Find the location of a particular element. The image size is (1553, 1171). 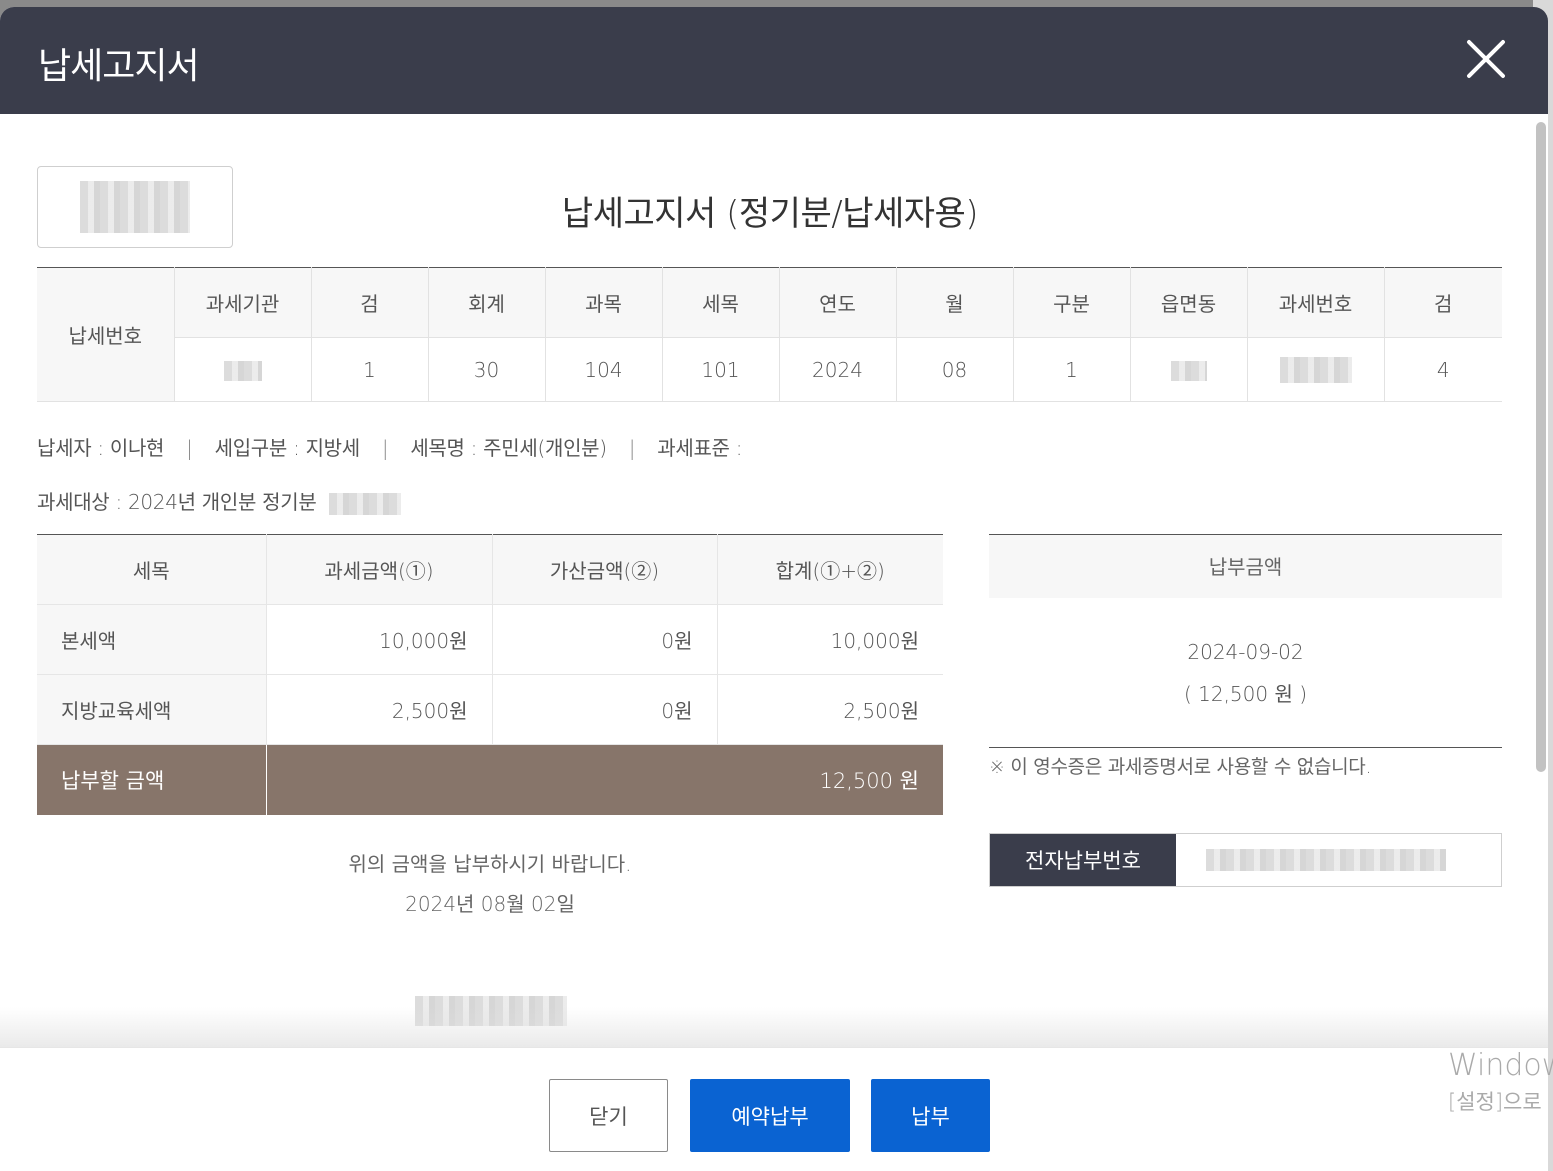

payment-request-text: 위의 금액을 납부하시기 바랍니다. is located at coordinates (490, 864).